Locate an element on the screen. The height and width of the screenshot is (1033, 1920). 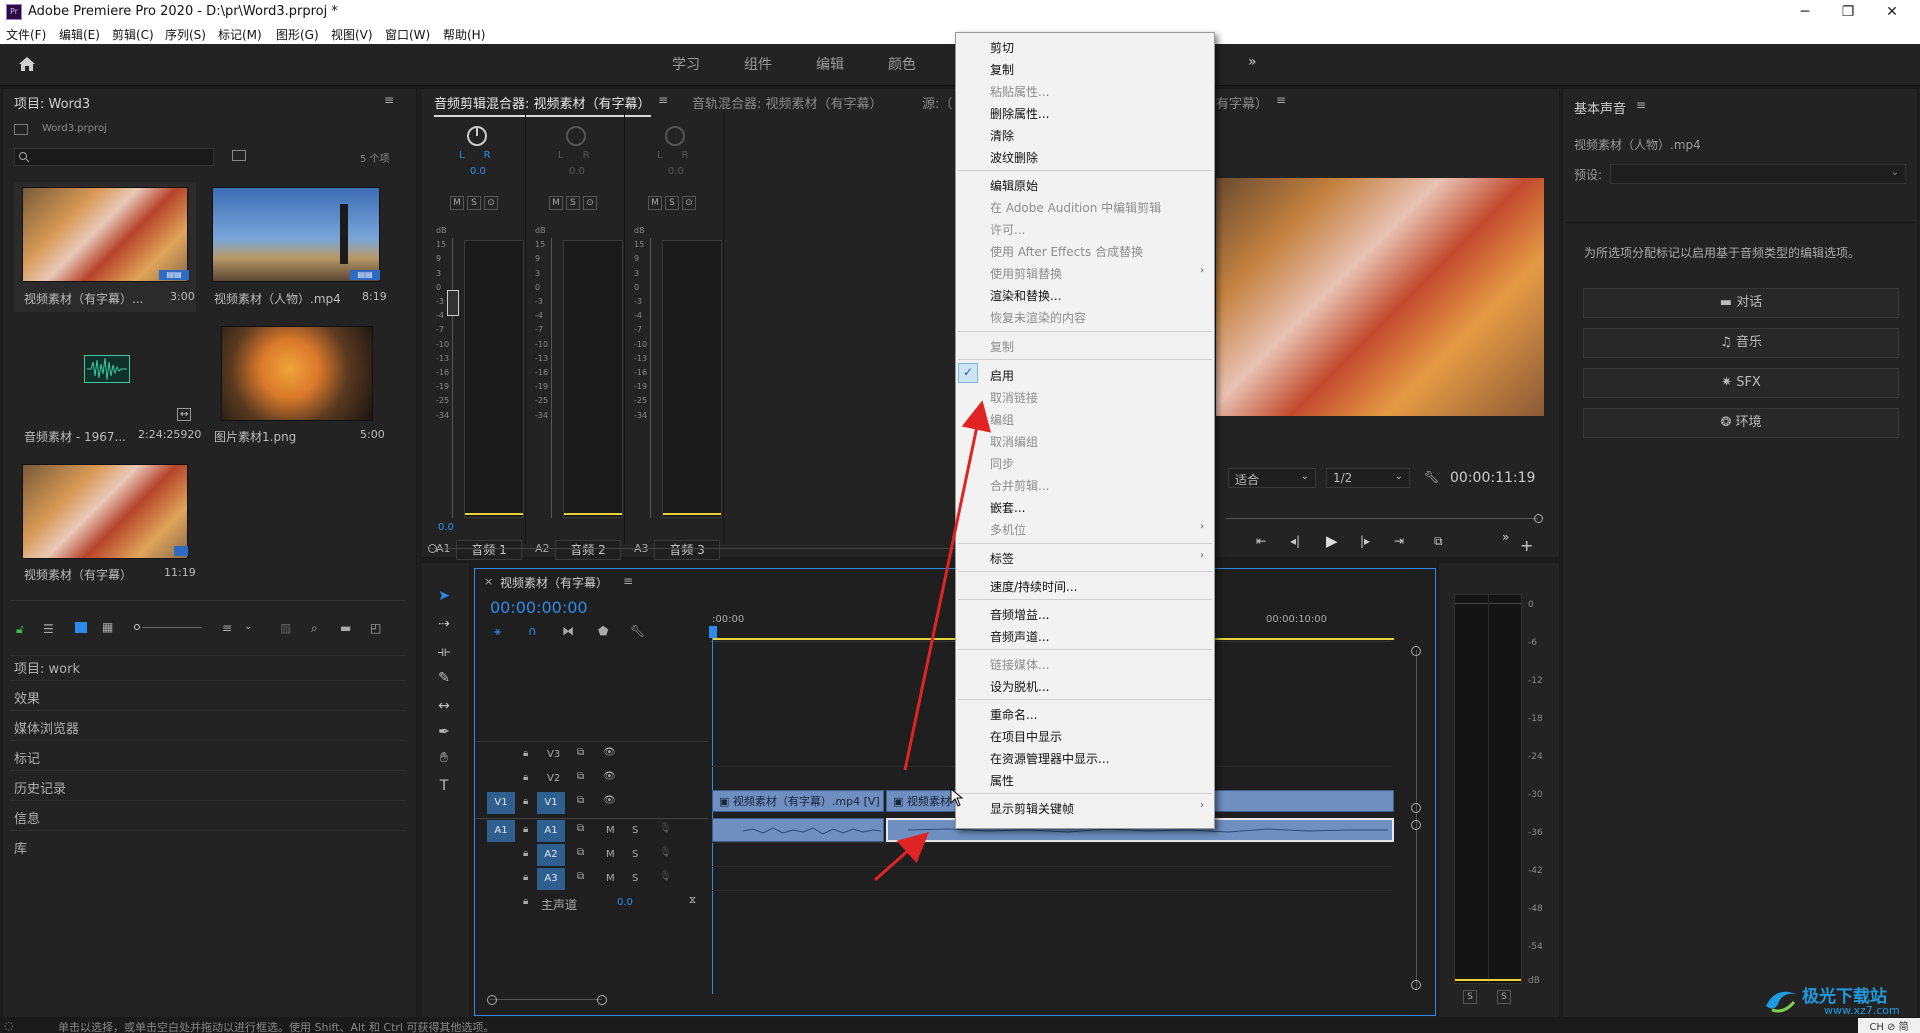
project-item-card: 图片素材1.png 5:00 is located at coordinates (296, 385).